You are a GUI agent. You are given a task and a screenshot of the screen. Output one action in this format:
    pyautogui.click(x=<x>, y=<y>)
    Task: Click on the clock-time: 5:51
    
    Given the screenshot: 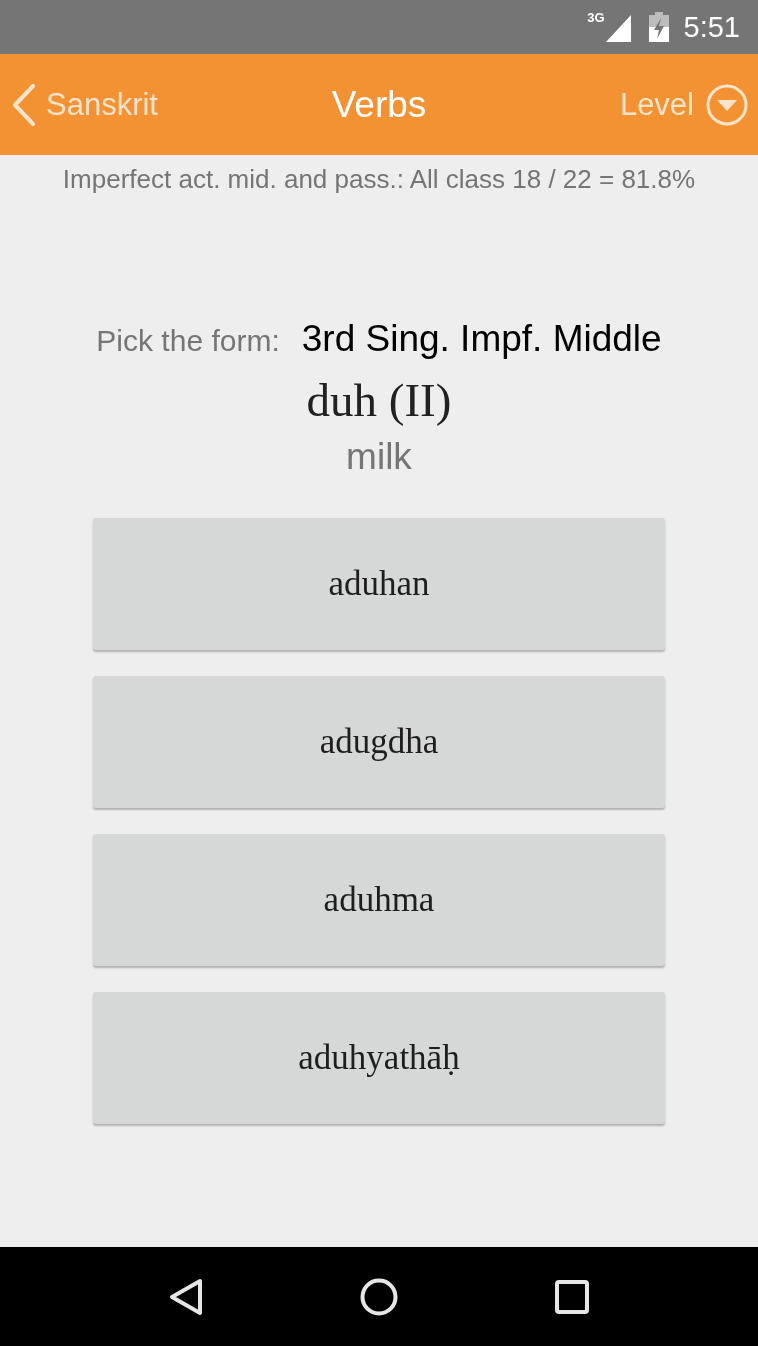 What is the action you would take?
    pyautogui.click(x=711, y=27)
    